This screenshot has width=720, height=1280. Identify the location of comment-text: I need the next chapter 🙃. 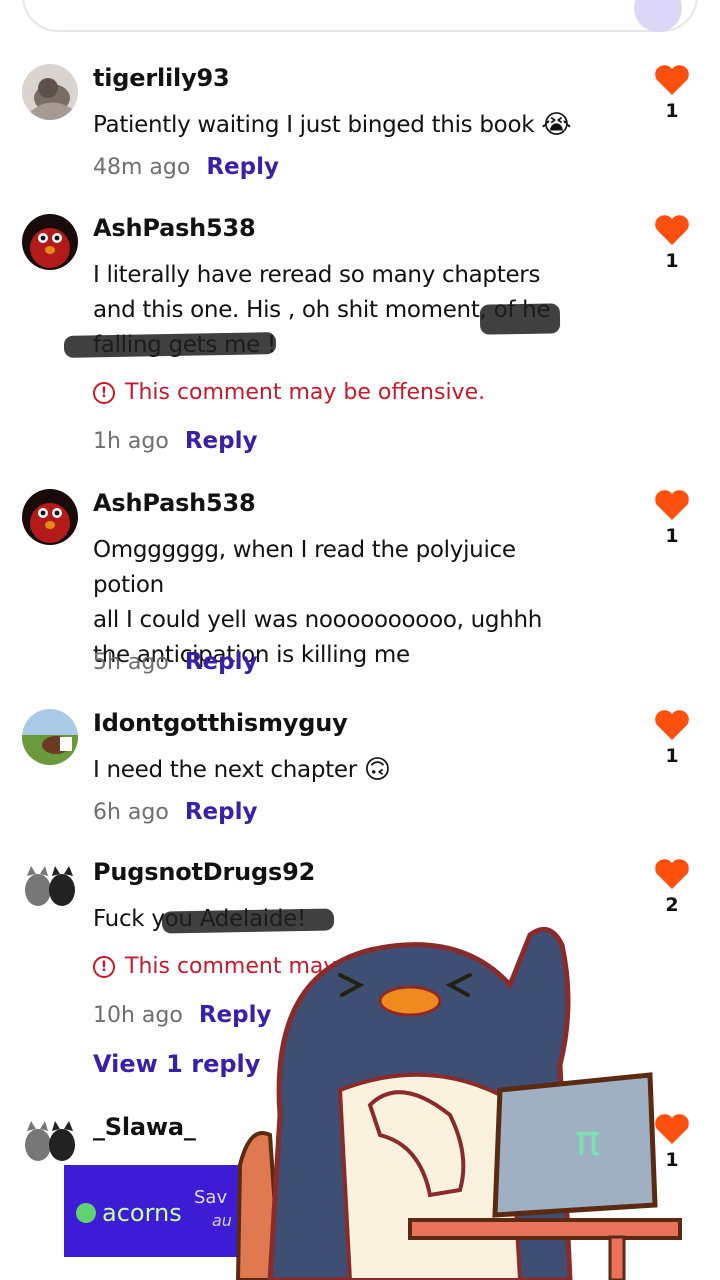
(343, 770).